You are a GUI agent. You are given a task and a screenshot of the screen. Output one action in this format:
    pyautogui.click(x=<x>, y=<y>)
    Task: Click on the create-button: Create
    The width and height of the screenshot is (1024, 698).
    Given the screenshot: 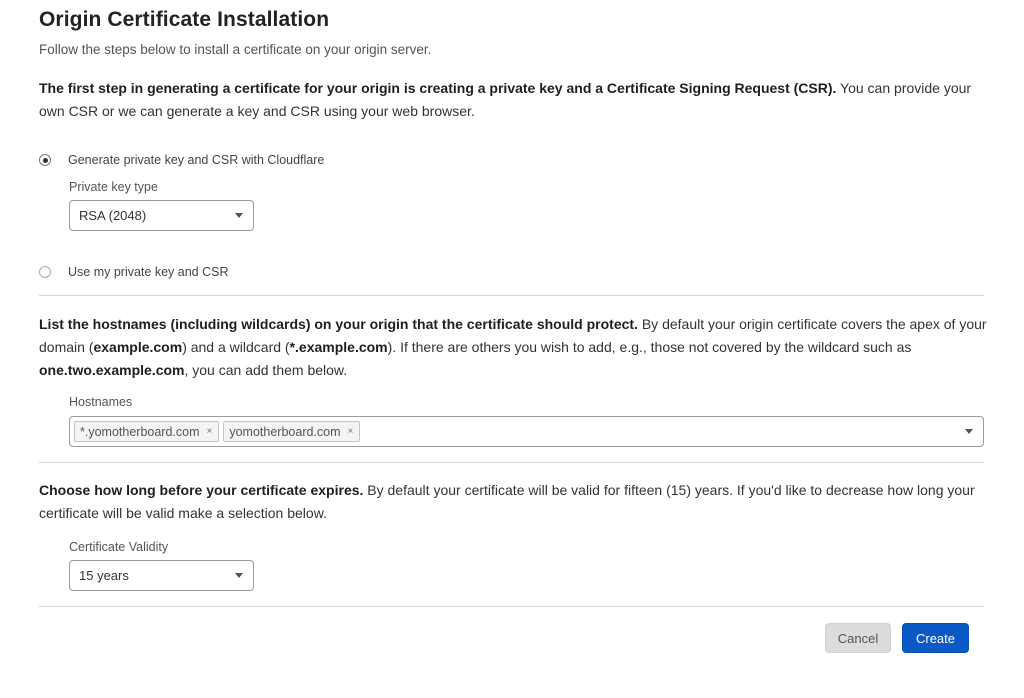 What is the action you would take?
    pyautogui.click(x=935, y=638)
    